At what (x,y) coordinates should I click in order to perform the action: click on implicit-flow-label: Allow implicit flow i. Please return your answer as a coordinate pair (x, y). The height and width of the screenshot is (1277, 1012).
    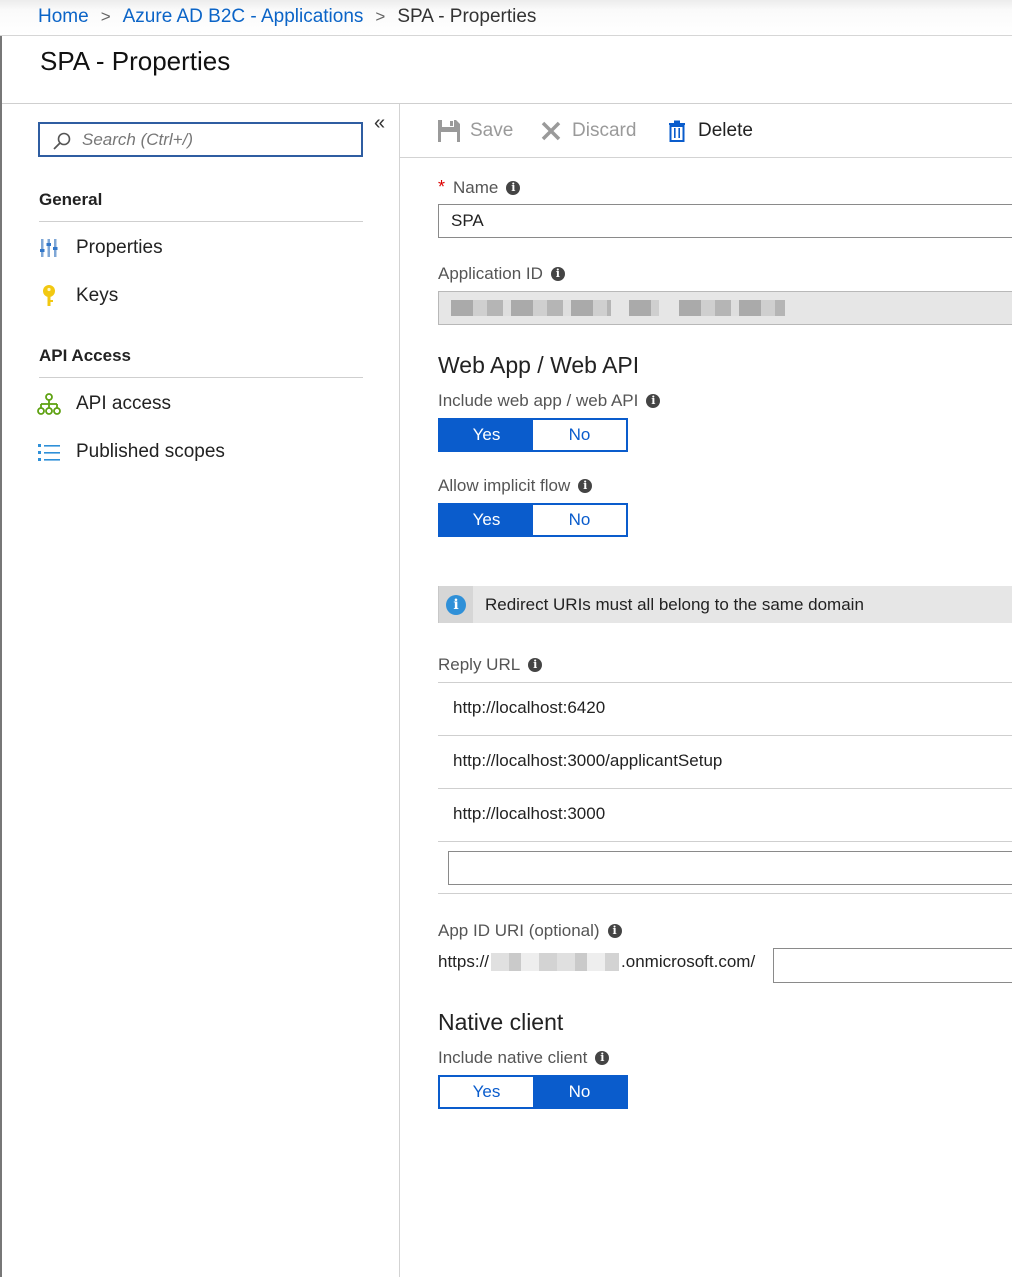
    Looking at the image, I should click on (515, 486).